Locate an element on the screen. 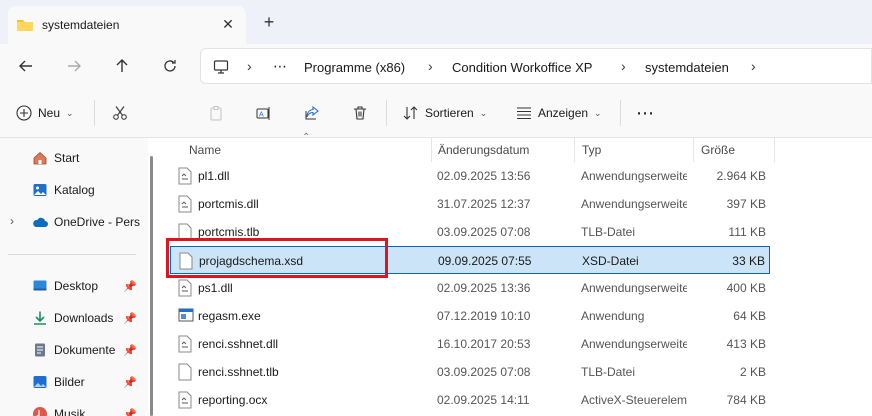  new-tab-button: + is located at coordinates (269, 23).